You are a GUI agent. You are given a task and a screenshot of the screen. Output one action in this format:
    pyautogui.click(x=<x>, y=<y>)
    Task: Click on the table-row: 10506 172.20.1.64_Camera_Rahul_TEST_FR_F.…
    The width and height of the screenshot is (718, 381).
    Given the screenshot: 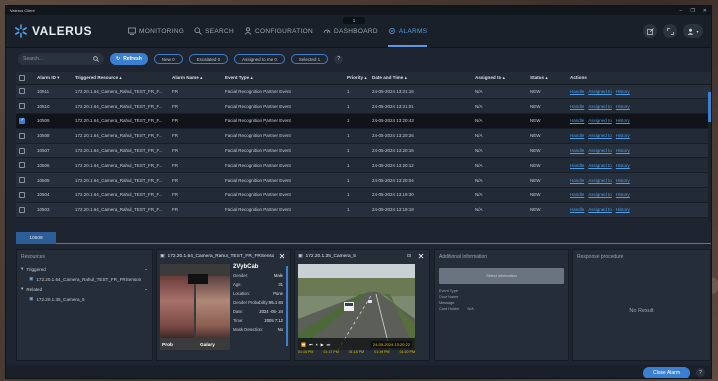 What is the action you would take?
    pyautogui.click(x=363, y=165)
    